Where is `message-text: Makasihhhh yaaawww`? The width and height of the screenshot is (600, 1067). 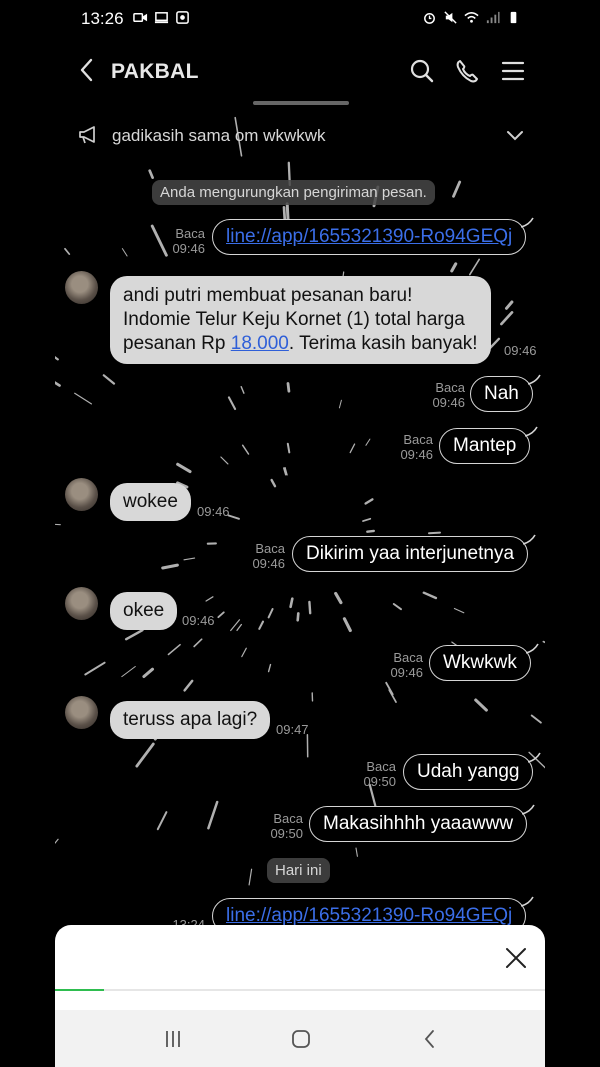 message-text: Makasihhhh yaaawww is located at coordinates (418, 823).